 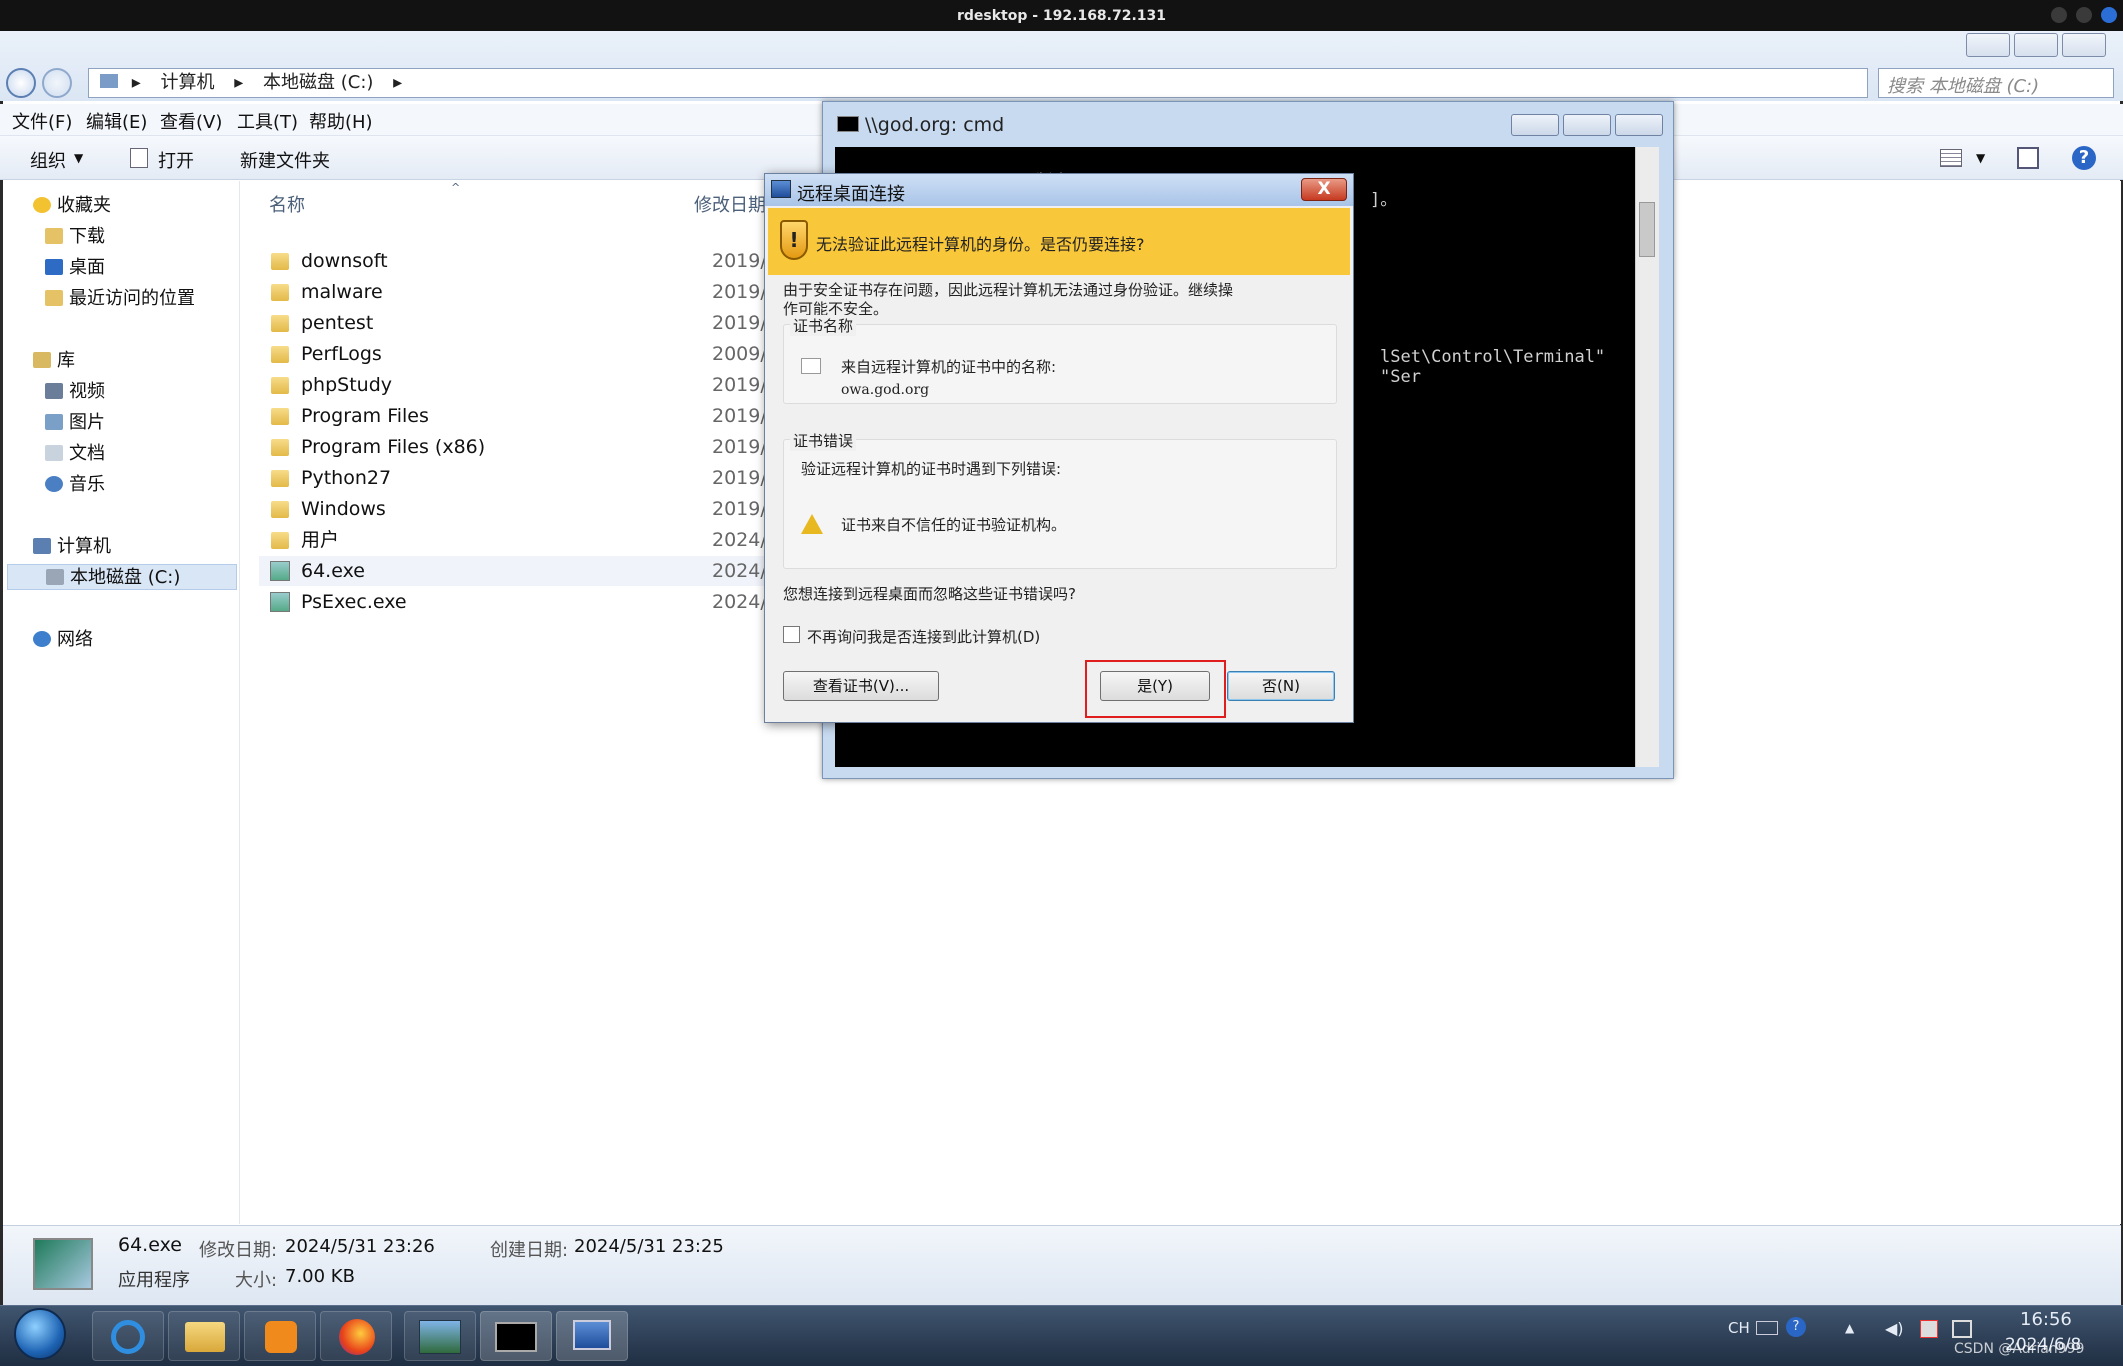 I want to click on cmd-title: \\god.org: cmd, so click(x=935, y=125).